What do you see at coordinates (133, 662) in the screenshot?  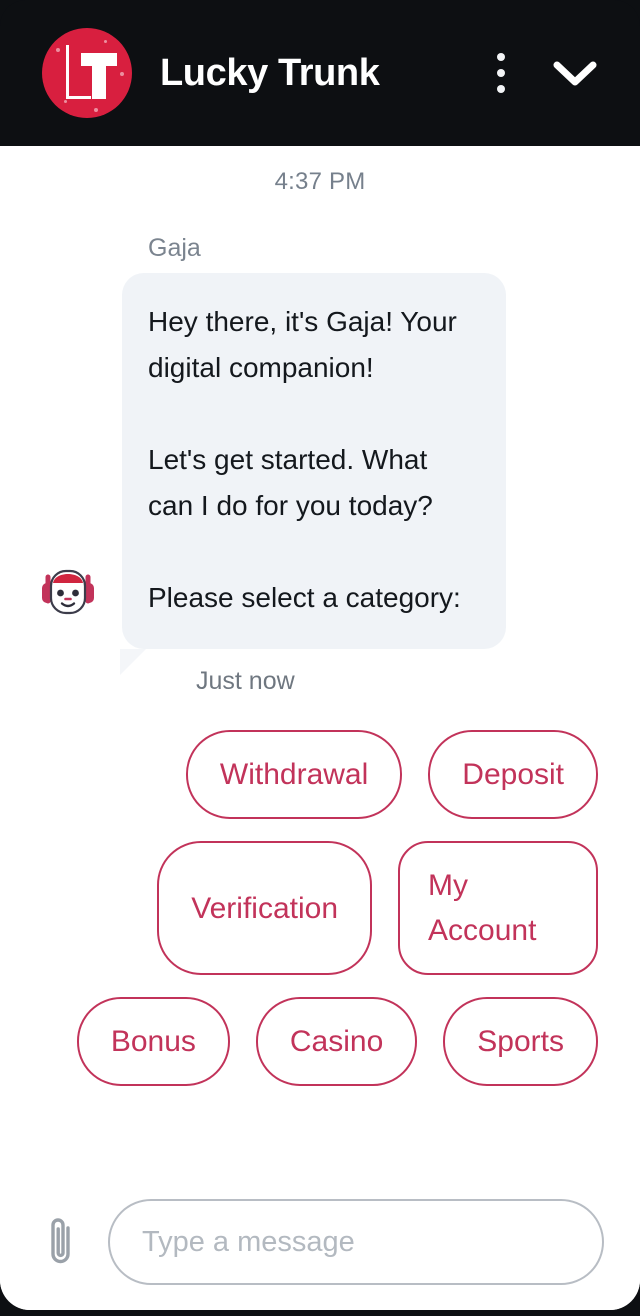 I see `bubble-tail` at bounding box center [133, 662].